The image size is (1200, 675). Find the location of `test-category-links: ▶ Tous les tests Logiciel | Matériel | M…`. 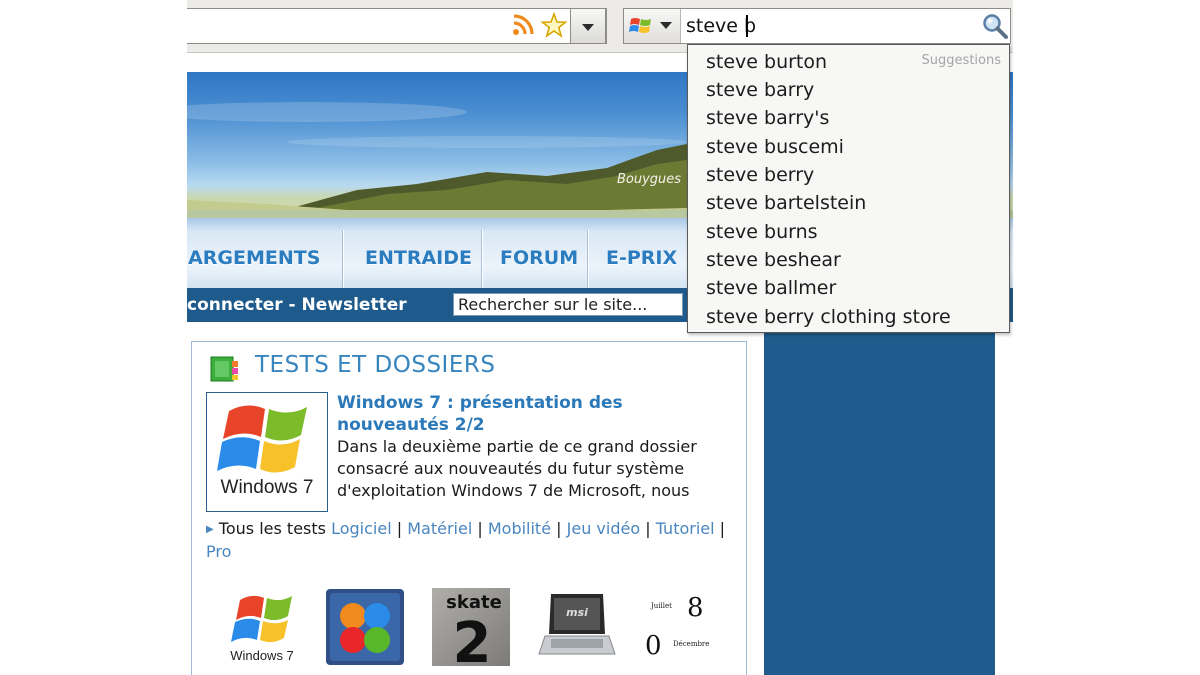

test-category-links: ▶ Tous les tests Logiciel | Matériel | M… is located at coordinates (471, 540).